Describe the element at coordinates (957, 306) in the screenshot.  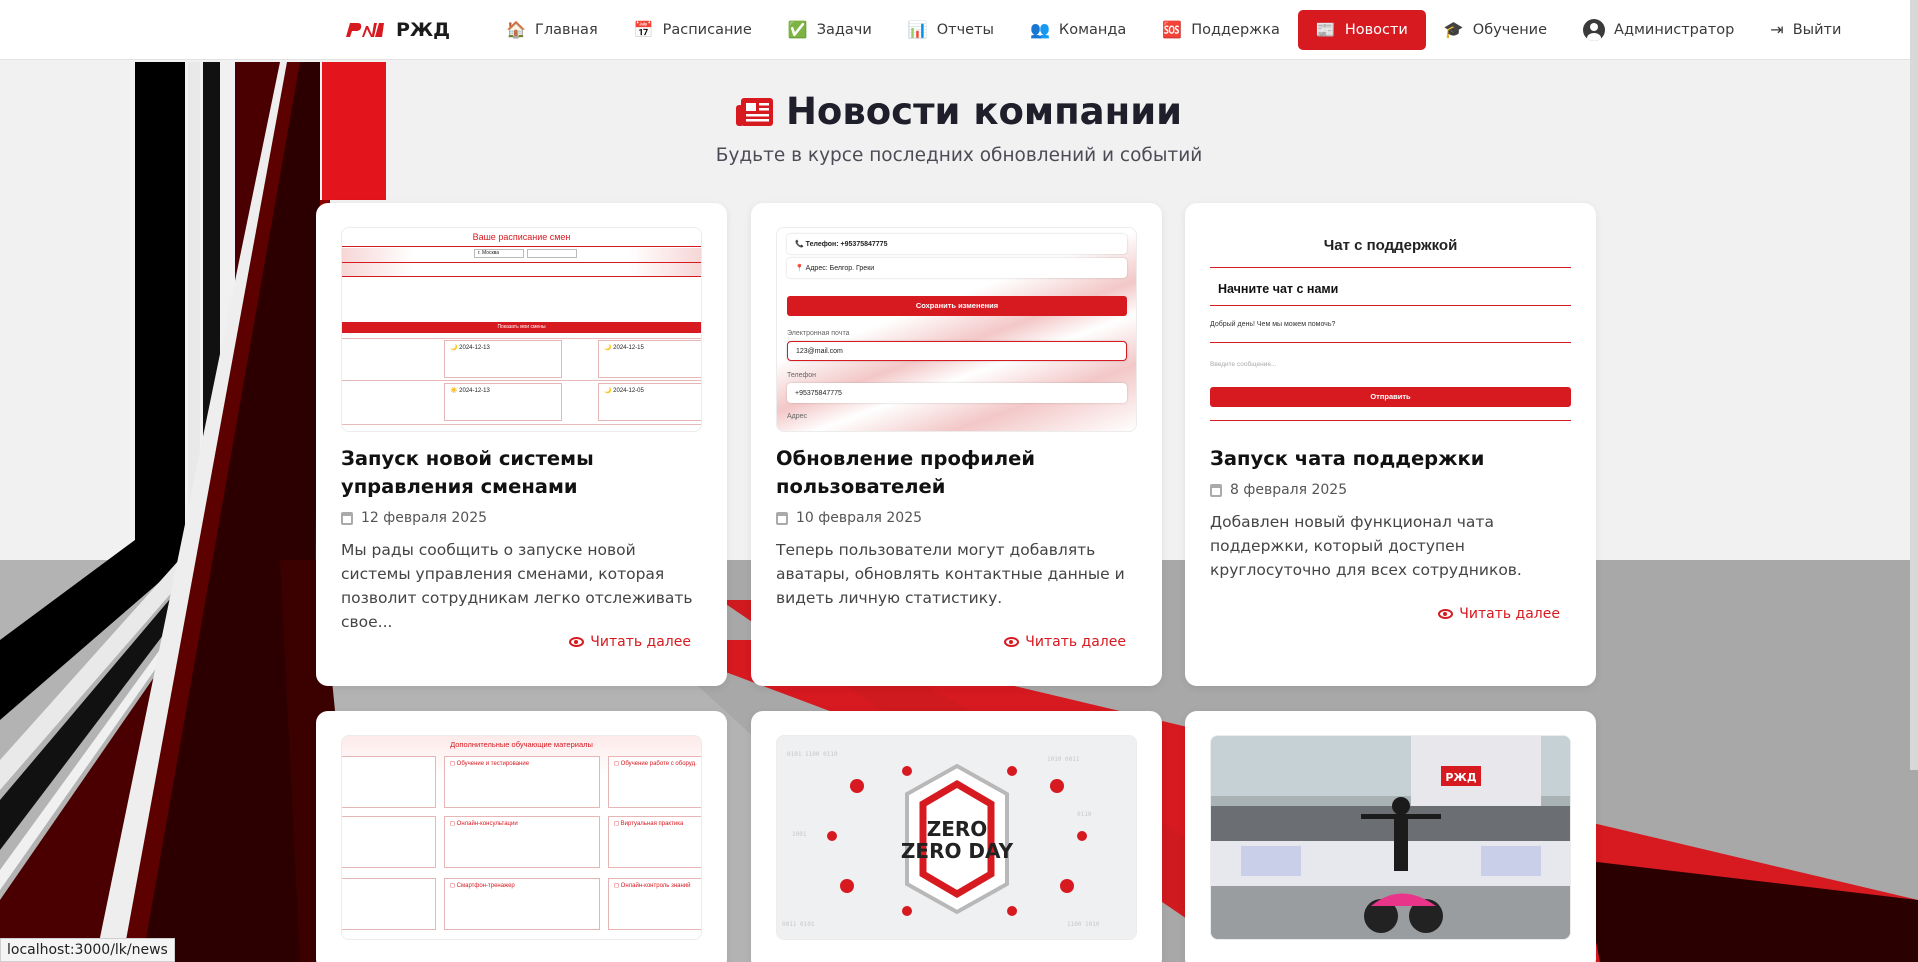
I see `thumb-save-button: Сохранить изменения` at that location.